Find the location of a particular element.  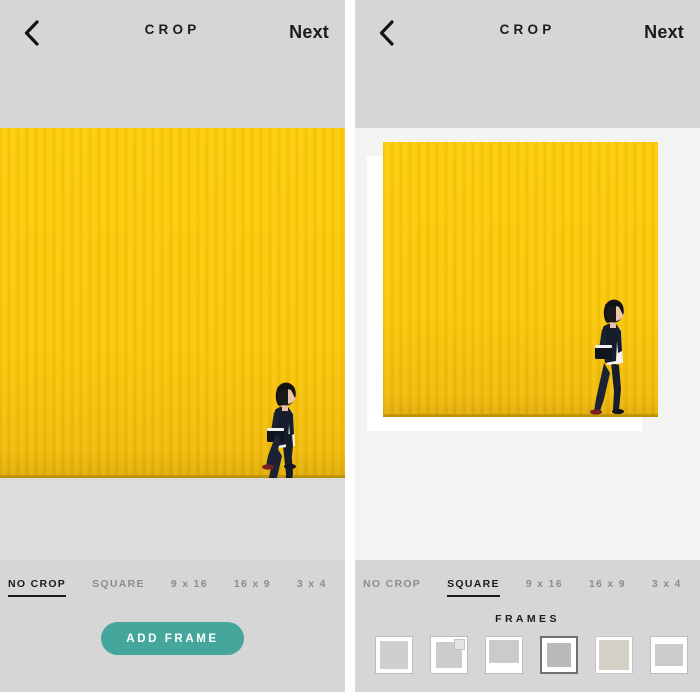

frames-section-title: FRAMES is located at coordinates (527, 619).